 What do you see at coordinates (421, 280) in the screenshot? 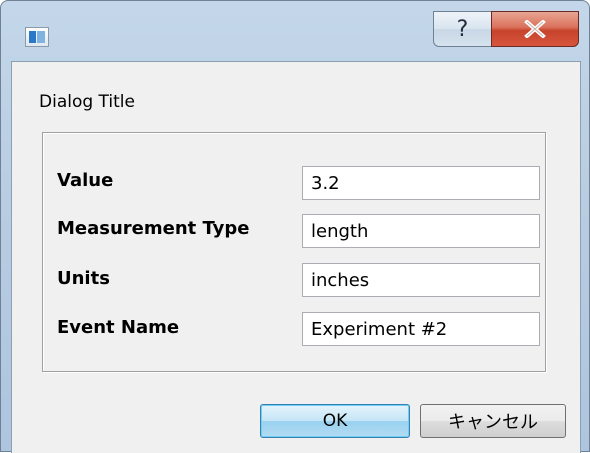
I see `units-field` at bounding box center [421, 280].